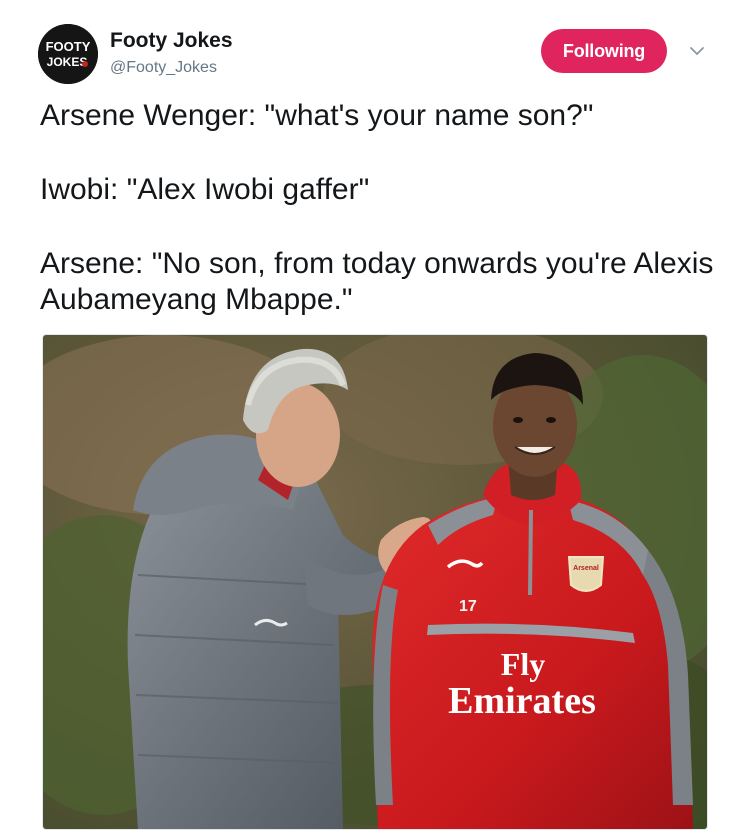 The image size is (750, 837). I want to click on account-names: Footy Jokes @Footy_Jokes, so click(171, 53).